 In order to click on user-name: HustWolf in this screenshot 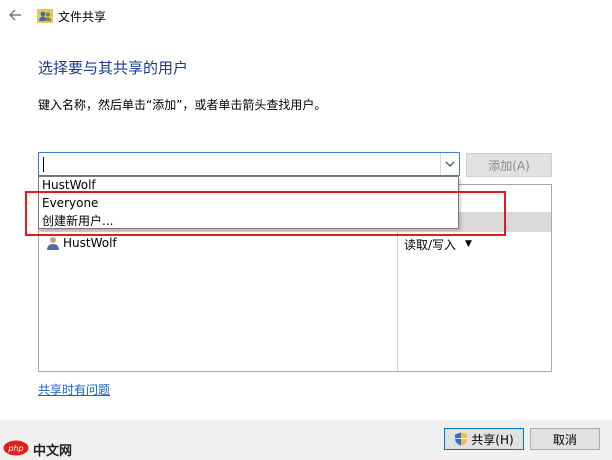, I will do `click(90, 243)`.